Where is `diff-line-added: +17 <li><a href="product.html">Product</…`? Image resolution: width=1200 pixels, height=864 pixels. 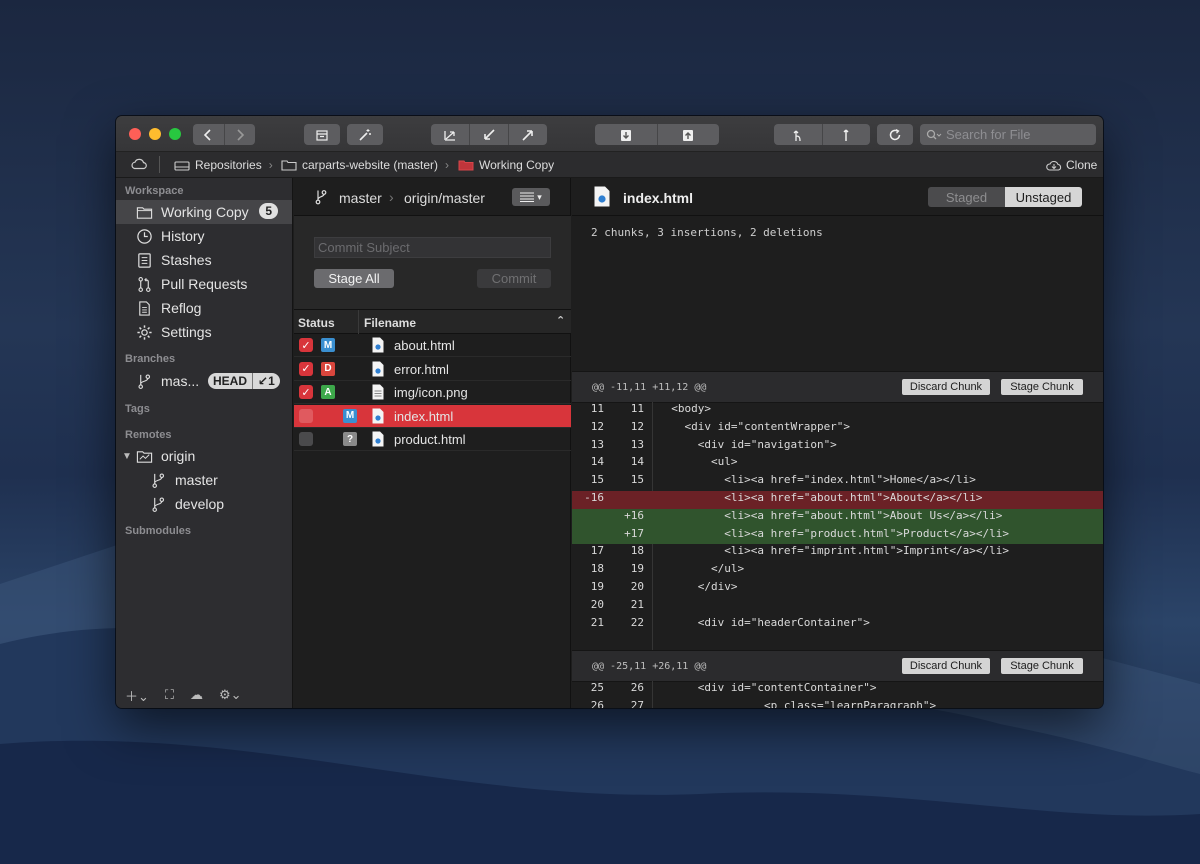
diff-line-added: +17 <li><a href="product.html">Product</… is located at coordinates (837, 535).